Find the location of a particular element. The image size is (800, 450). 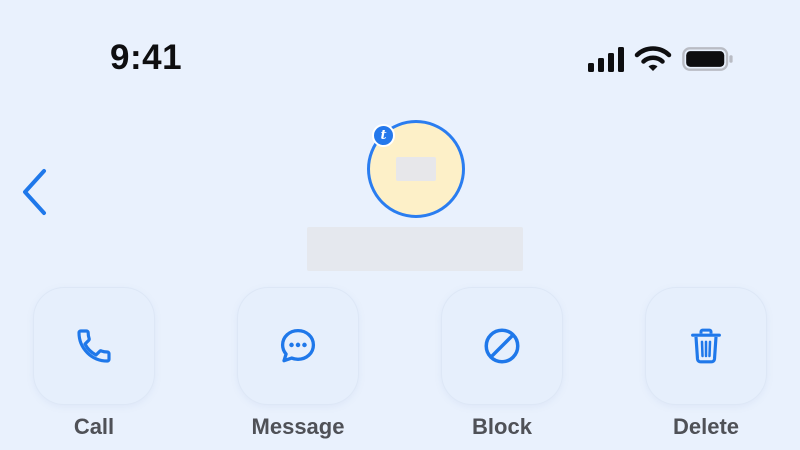

cellular-signal-icon is located at coordinates (606, 59).